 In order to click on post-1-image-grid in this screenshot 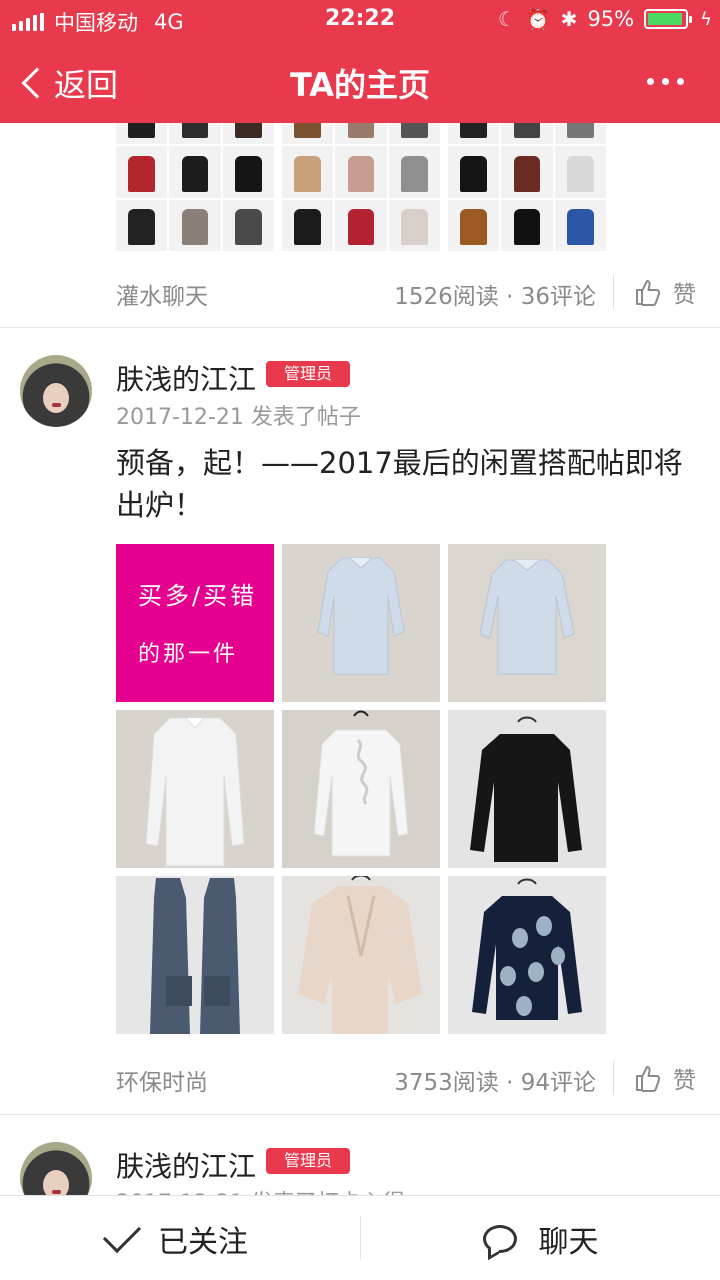, I will do `click(361, 187)`.